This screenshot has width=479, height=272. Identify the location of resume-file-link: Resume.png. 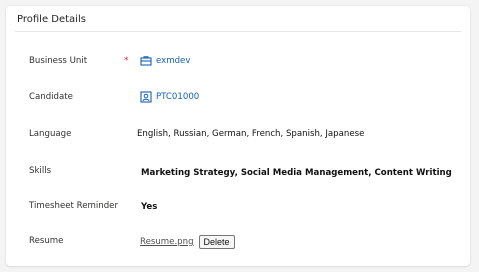
(167, 242).